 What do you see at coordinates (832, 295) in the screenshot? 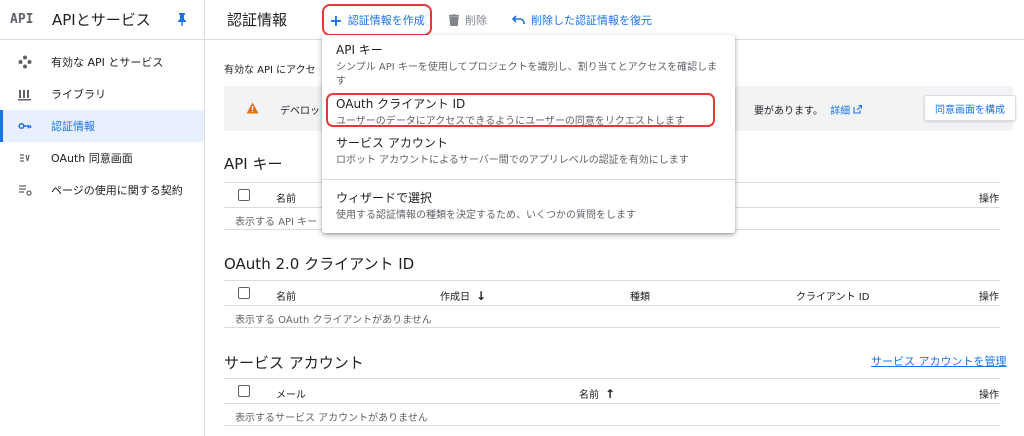
I see `column-header-client-id: クライアント ID` at bounding box center [832, 295].